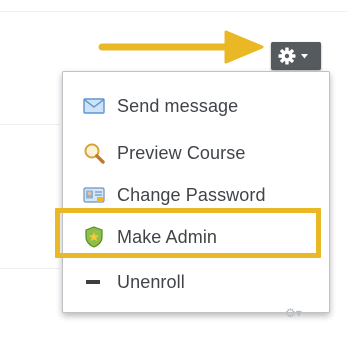 This screenshot has width=347, height=346. I want to click on envelope-icon, so click(94, 106).